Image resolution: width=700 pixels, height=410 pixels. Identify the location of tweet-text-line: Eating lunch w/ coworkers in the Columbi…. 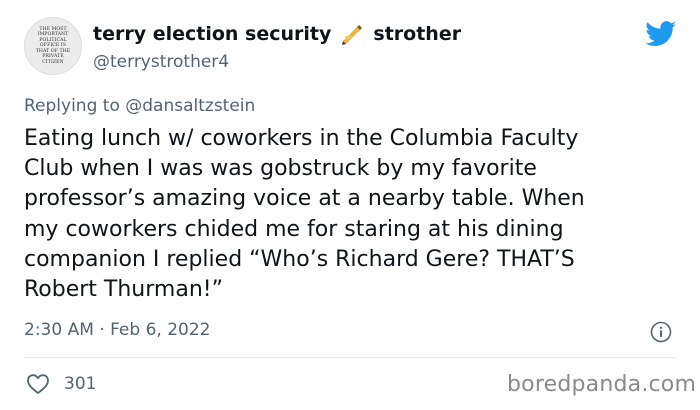
(301, 138).